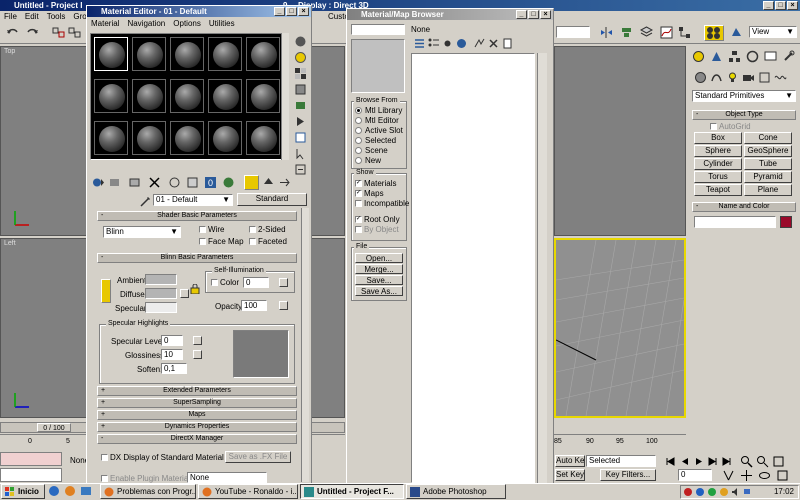  What do you see at coordinates (786, 222) in the screenshot?
I see `object-color-swatch` at bounding box center [786, 222].